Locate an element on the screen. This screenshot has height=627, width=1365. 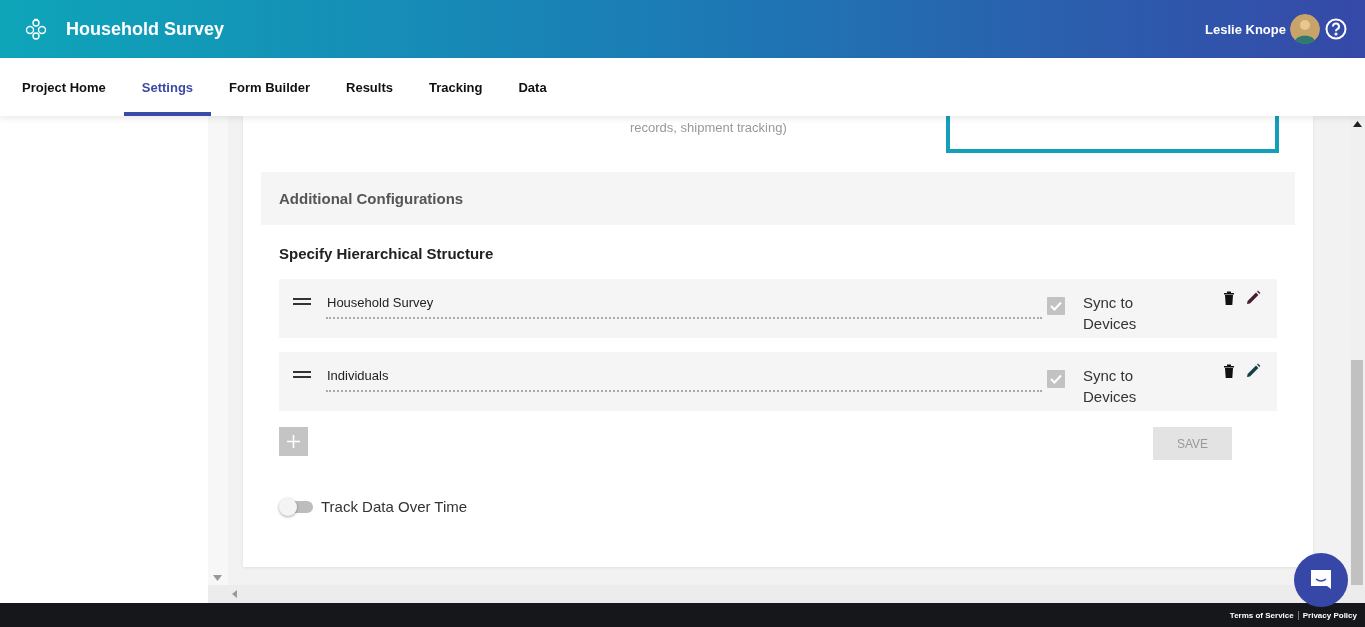
toggle-switch is located at coordinates (296, 506).